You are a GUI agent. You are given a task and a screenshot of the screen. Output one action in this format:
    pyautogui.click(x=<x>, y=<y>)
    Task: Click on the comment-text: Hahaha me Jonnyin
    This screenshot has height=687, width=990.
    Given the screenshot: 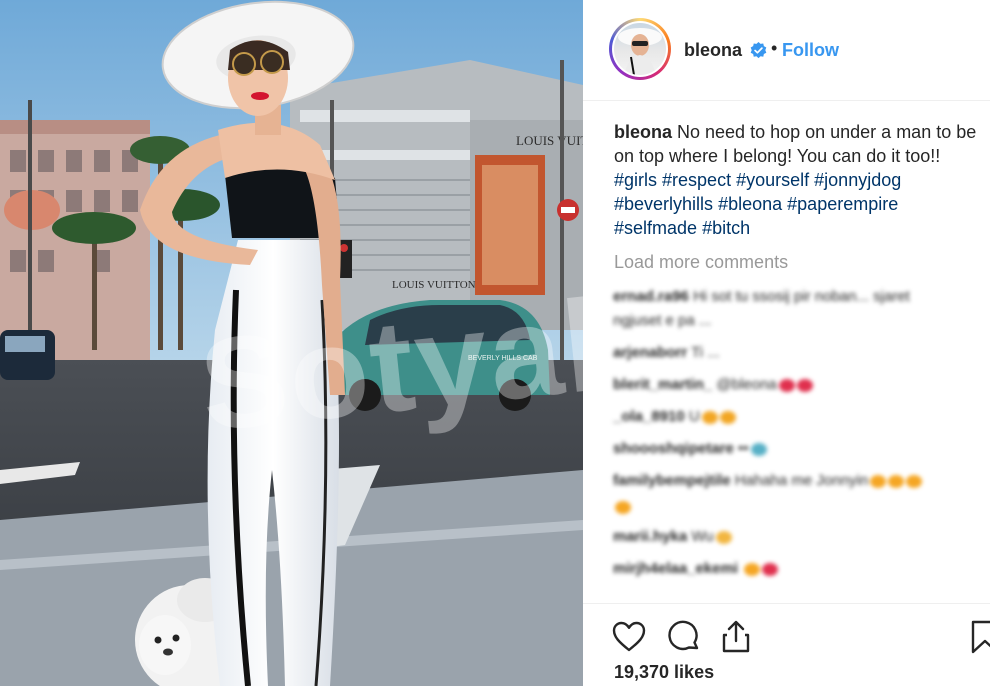 What is the action you would take?
    pyautogui.click(x=801, y=480)
    